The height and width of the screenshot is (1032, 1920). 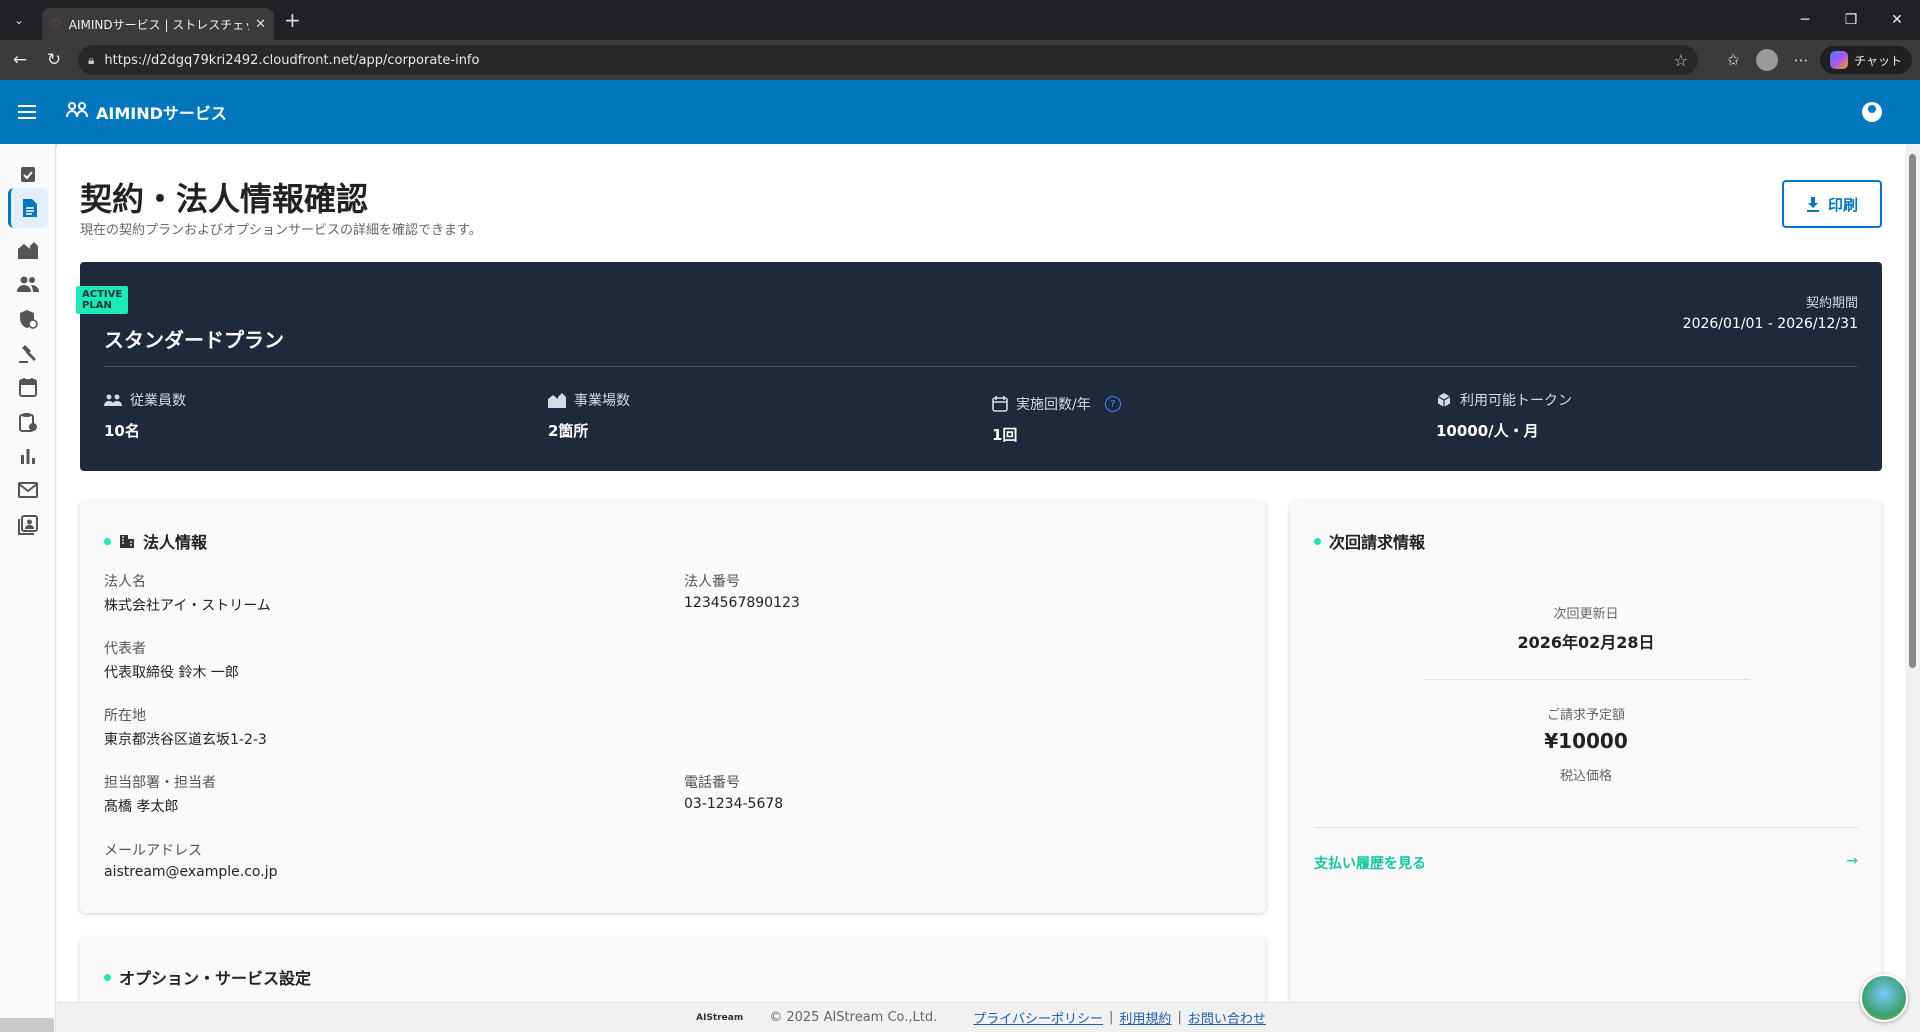 I want to click on page-title: 契約・法人情報確認, so click(x=224, y=199).